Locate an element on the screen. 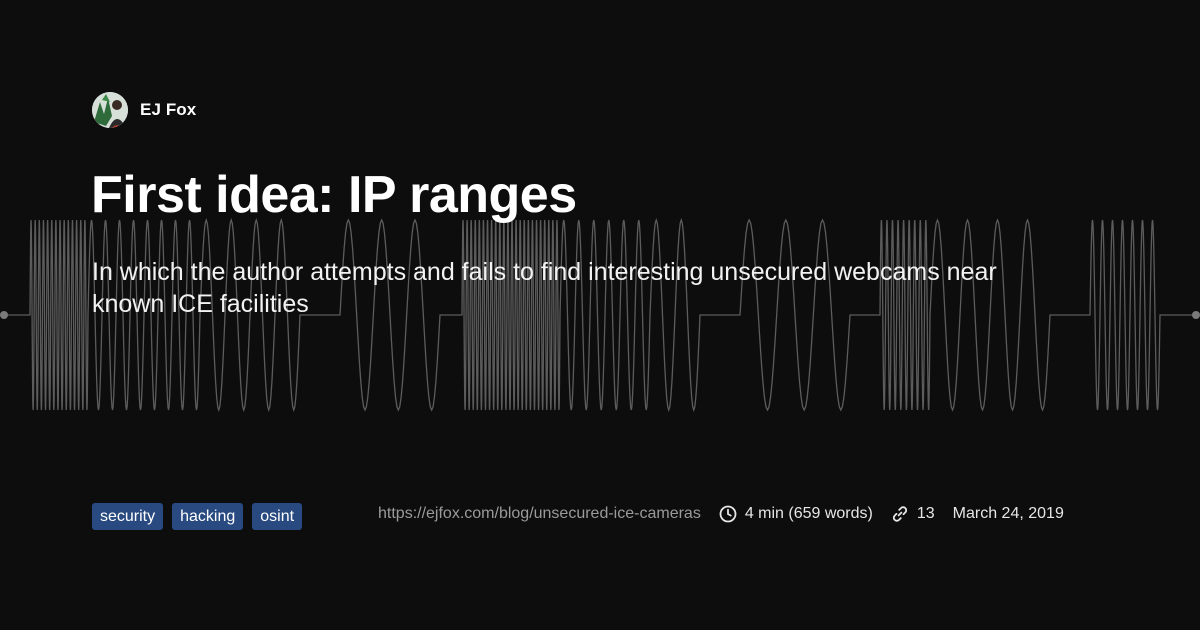  tag-security: security is located at coordinates (128, 516).